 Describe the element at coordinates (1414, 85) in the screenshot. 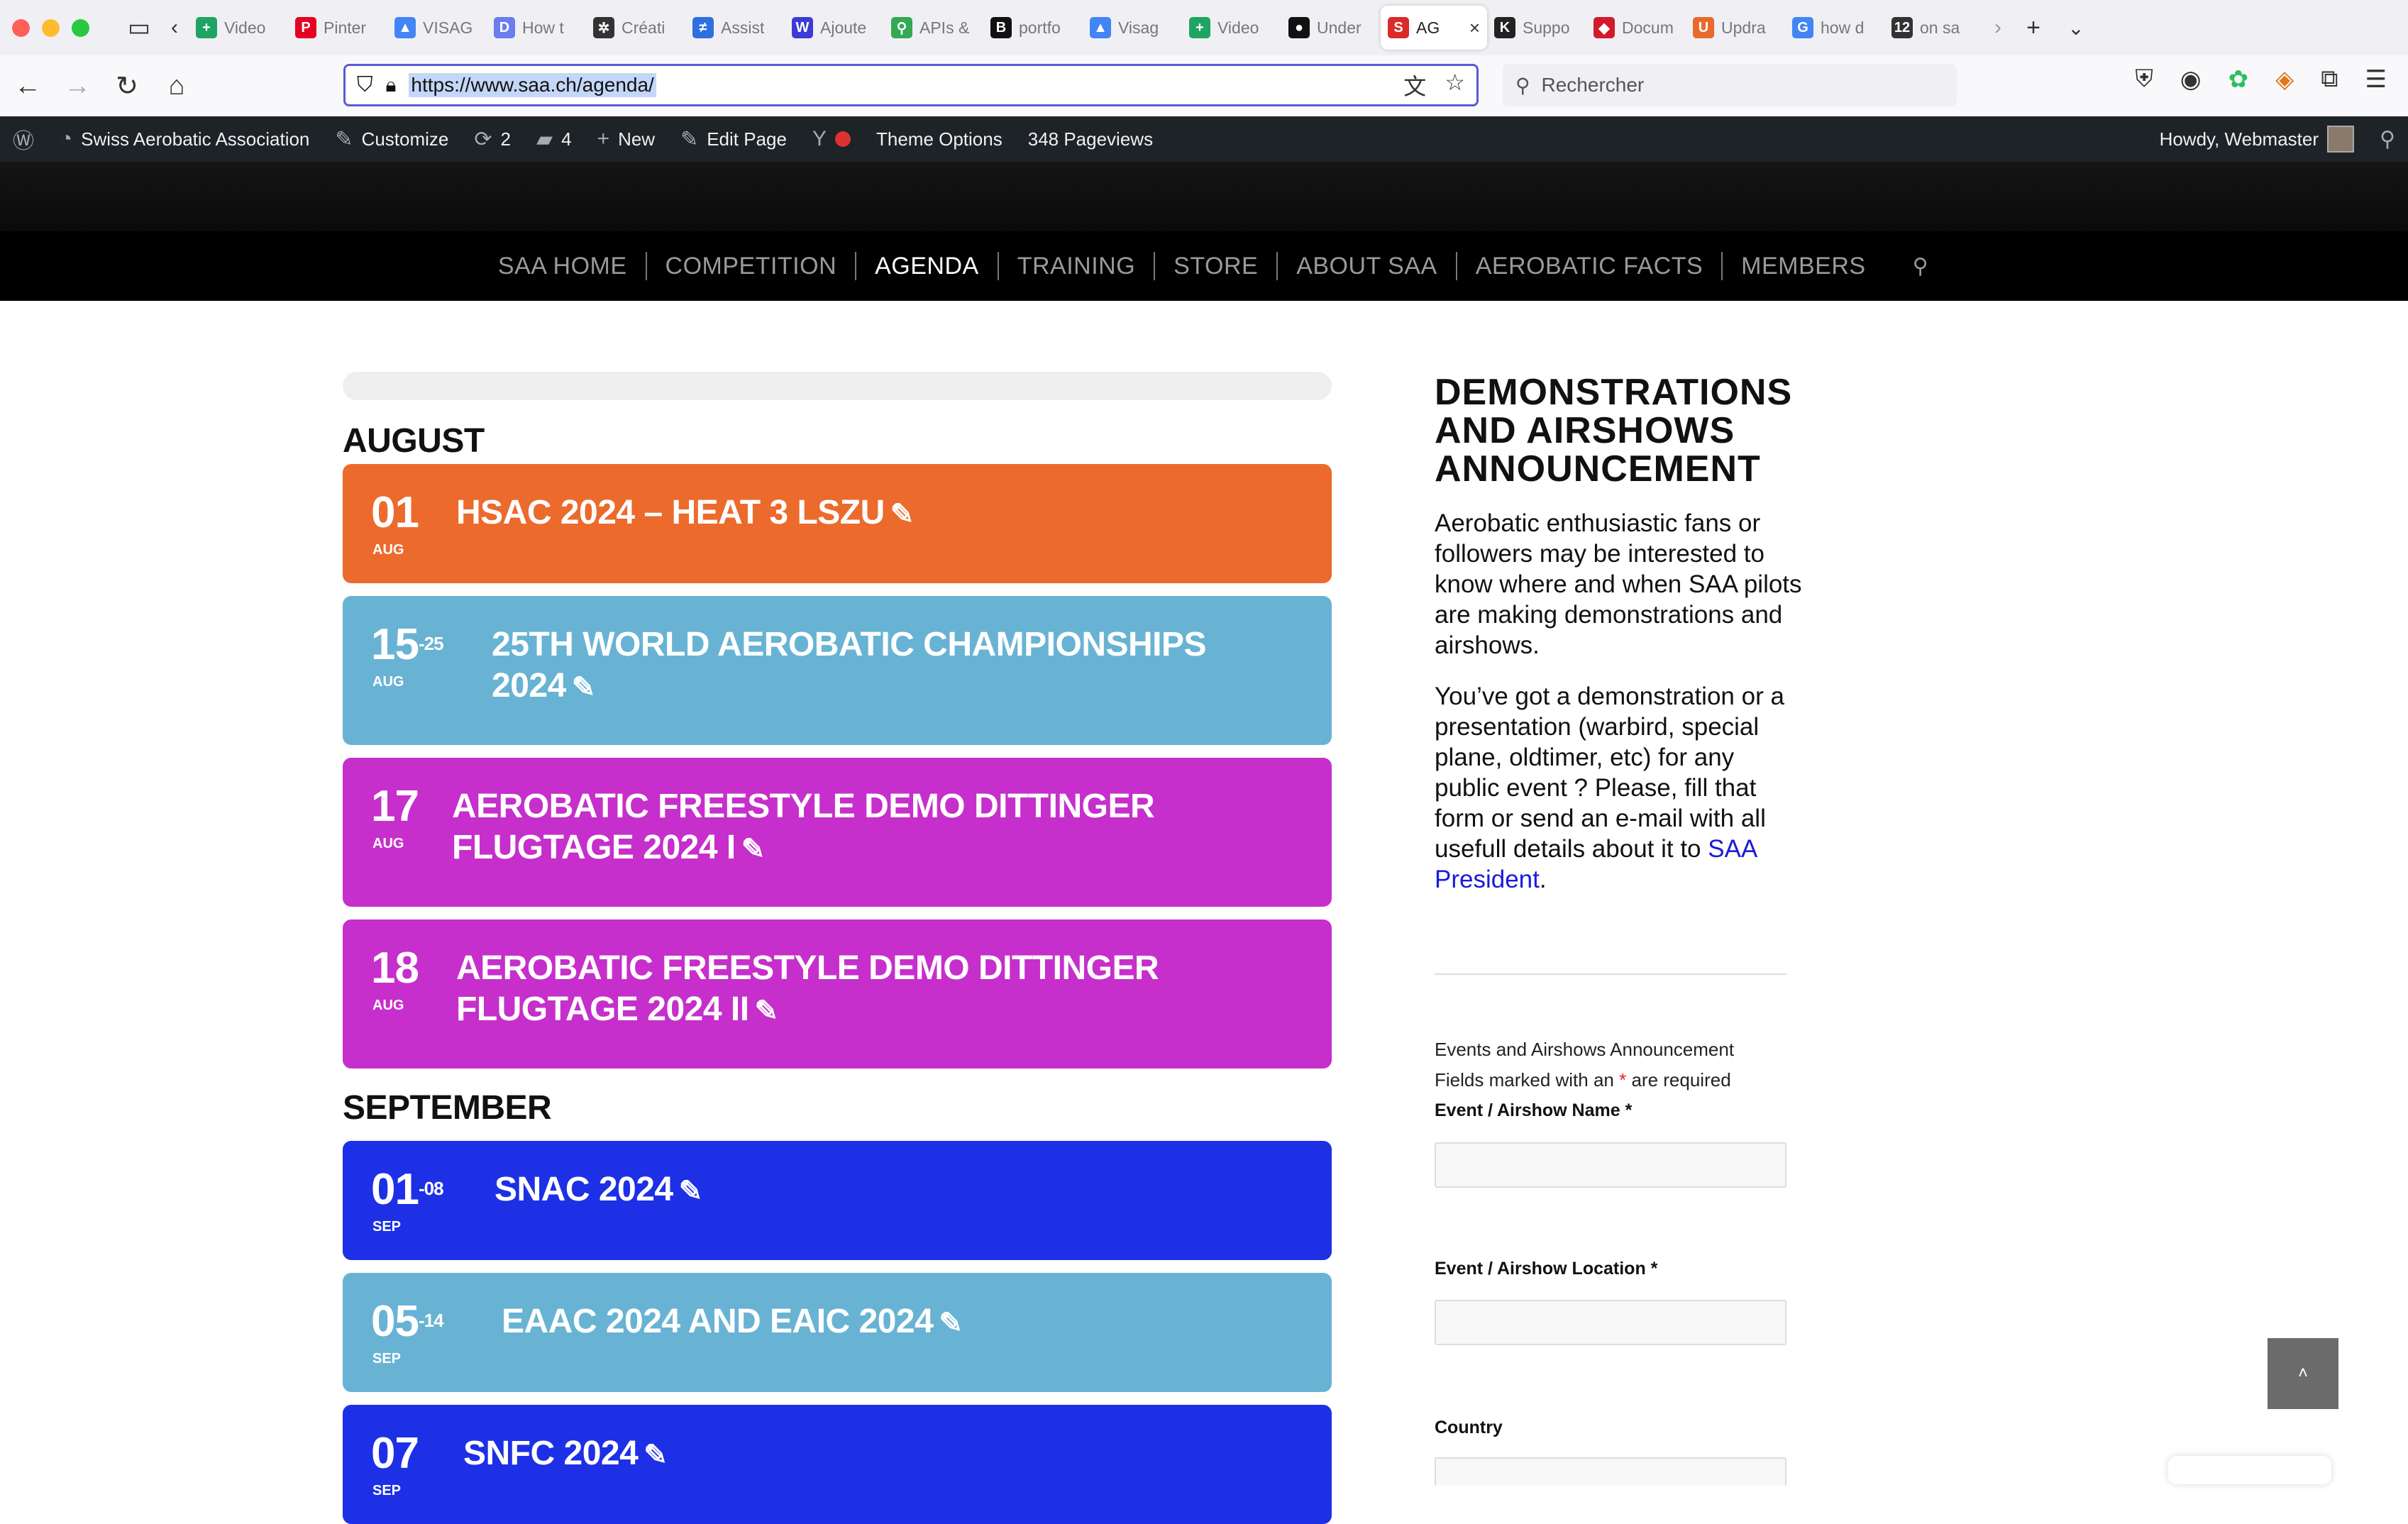

I see `translate-icon: 文` at that location.